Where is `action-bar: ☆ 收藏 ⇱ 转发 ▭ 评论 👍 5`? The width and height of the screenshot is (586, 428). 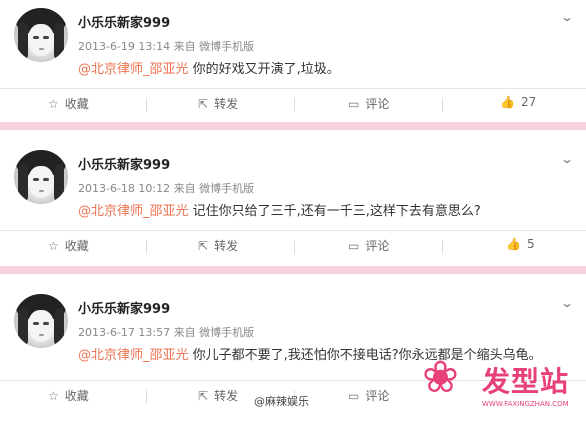
action-bar: ☆ 收藏 ⇱ 转发 ▭ 评论 👍 5 is located at coordinates (293, 245).